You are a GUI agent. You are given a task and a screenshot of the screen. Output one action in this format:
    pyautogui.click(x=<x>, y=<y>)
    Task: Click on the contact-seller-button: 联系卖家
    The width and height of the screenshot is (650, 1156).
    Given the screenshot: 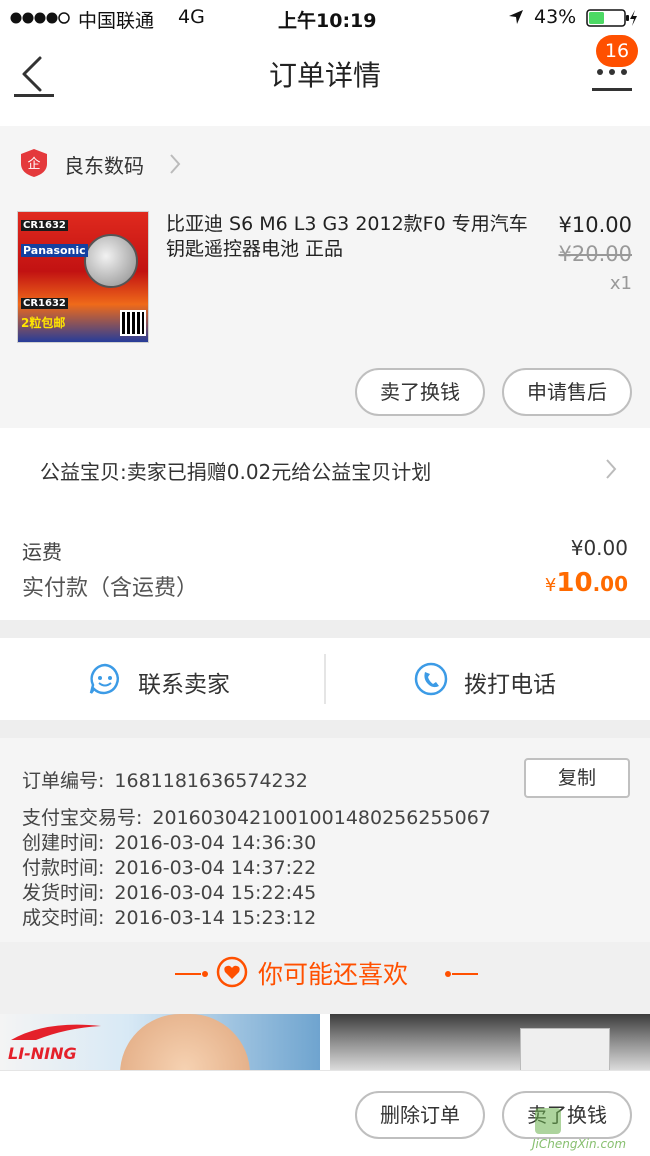 What is the action you would take?
    pyautogui.click(x=162, y=679)
    